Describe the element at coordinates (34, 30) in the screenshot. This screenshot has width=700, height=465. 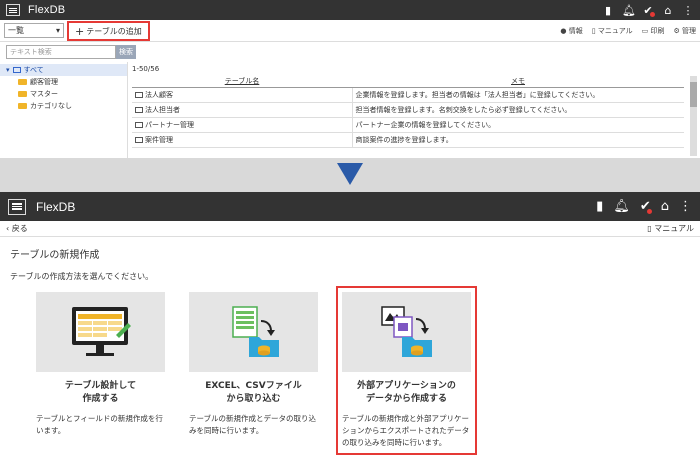
I see `view-select: 一覧 ▾` at that location.